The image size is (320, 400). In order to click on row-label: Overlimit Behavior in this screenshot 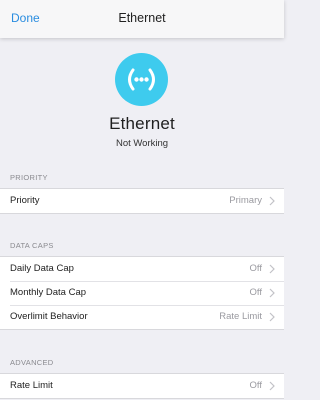, I will do `click(49, 316)`.